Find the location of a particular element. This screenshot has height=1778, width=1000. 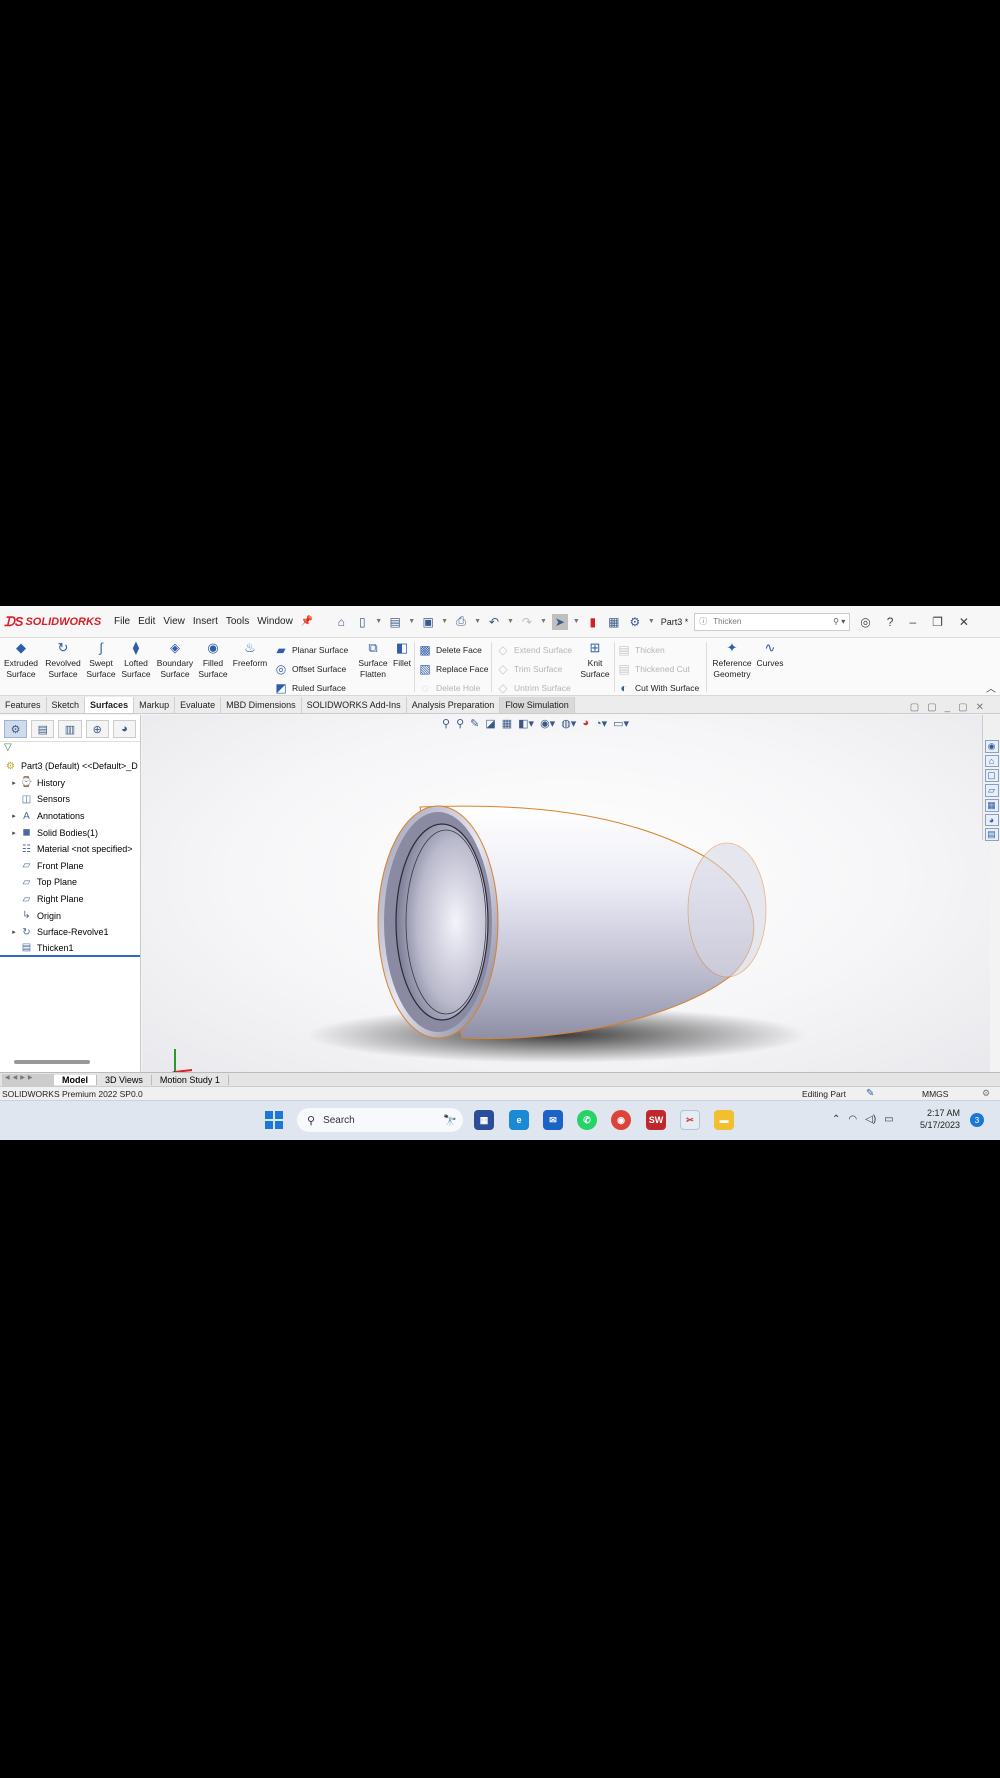

tab-markup: Markup is located at coordinates (155, 705).